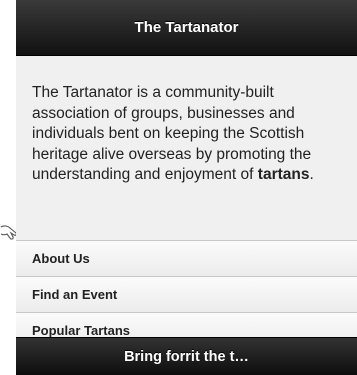 This screenshot has height=375, width=357. What do you see at coordinates (186, 259) in the screenshot?
I see `menu-item-about-us: About Us` at bounding box center [186, 259].